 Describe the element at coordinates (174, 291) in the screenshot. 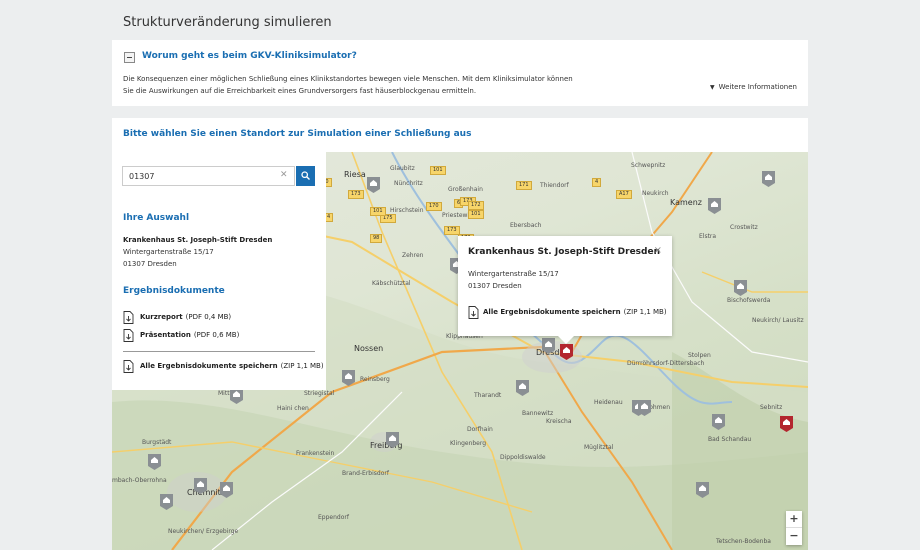

I see `results-heading: Ergebnisdokumente` at that location.